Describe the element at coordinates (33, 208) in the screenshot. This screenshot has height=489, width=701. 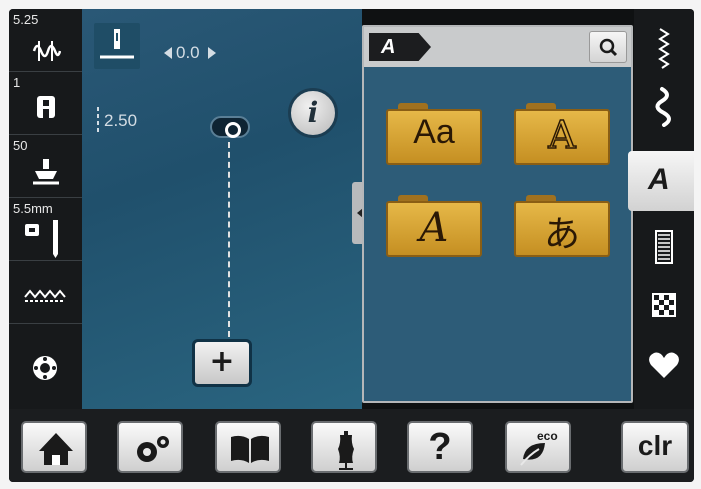
I see `needle-value: 5.5mm` at that location.